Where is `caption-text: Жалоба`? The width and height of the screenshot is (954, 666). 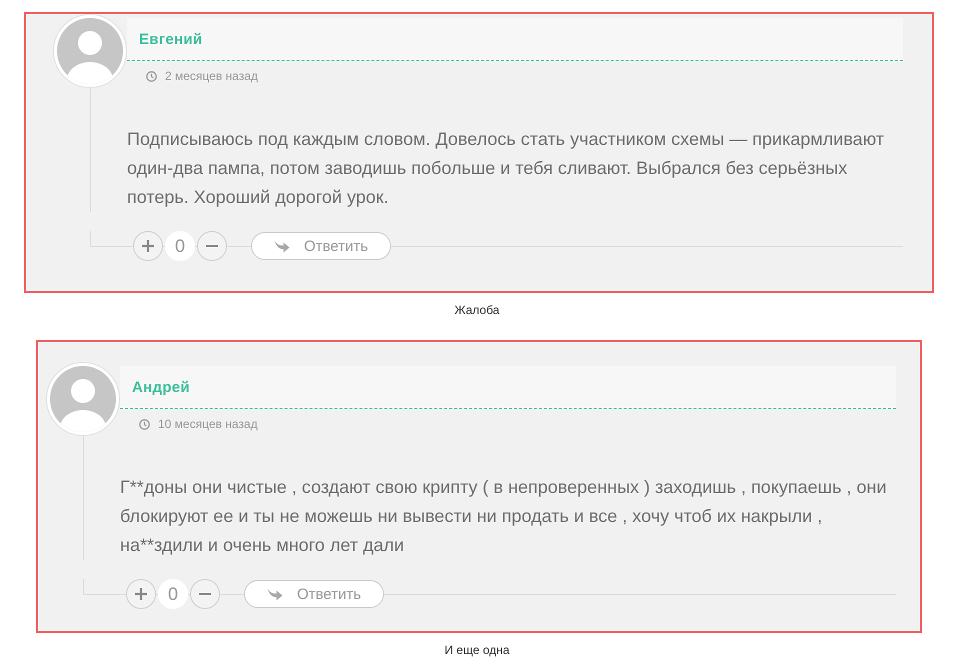
caption-text: Жалоба is located at coordinates (477, 310).